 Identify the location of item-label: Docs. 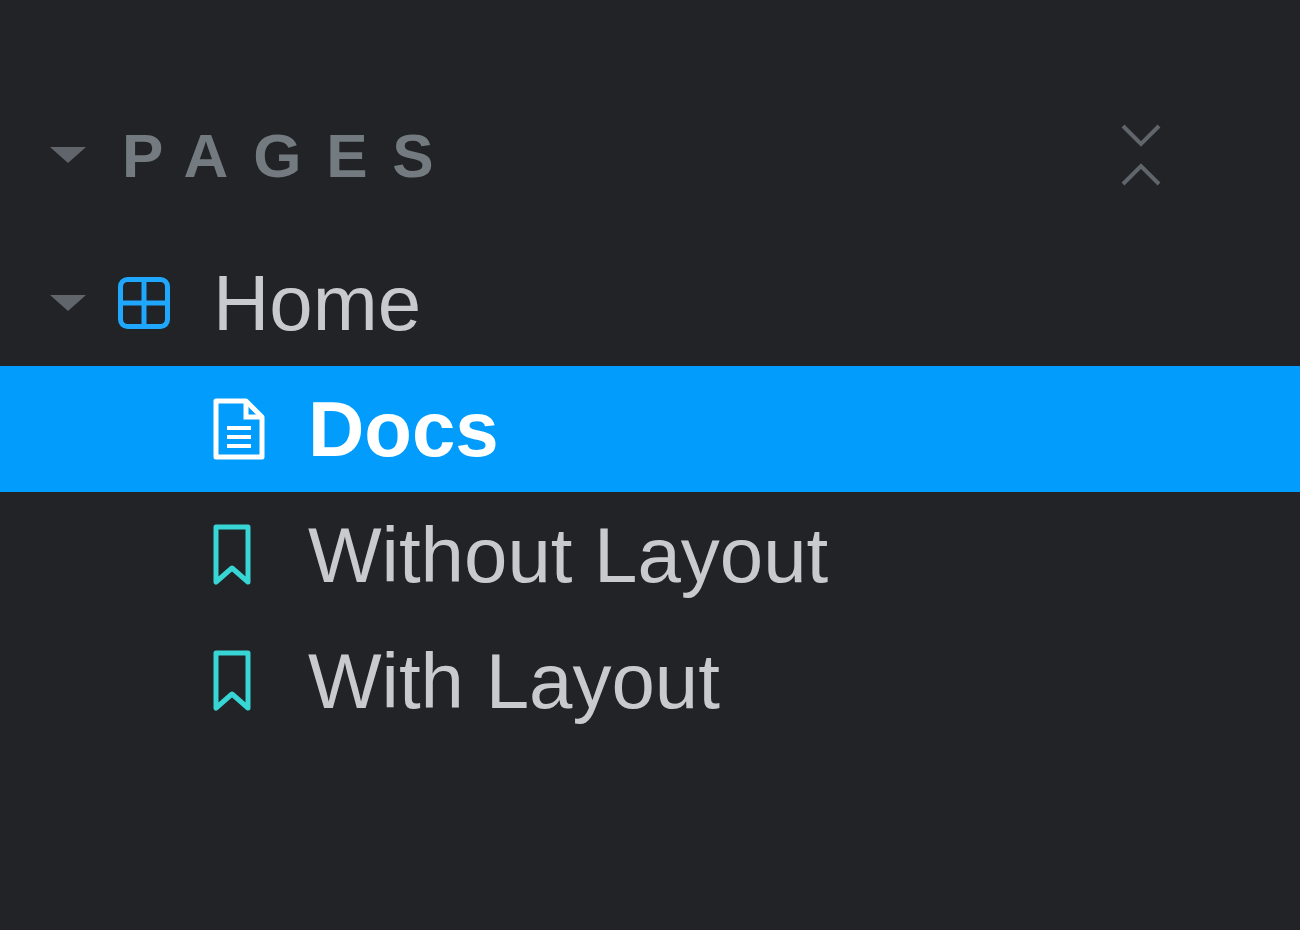
(403, 429).